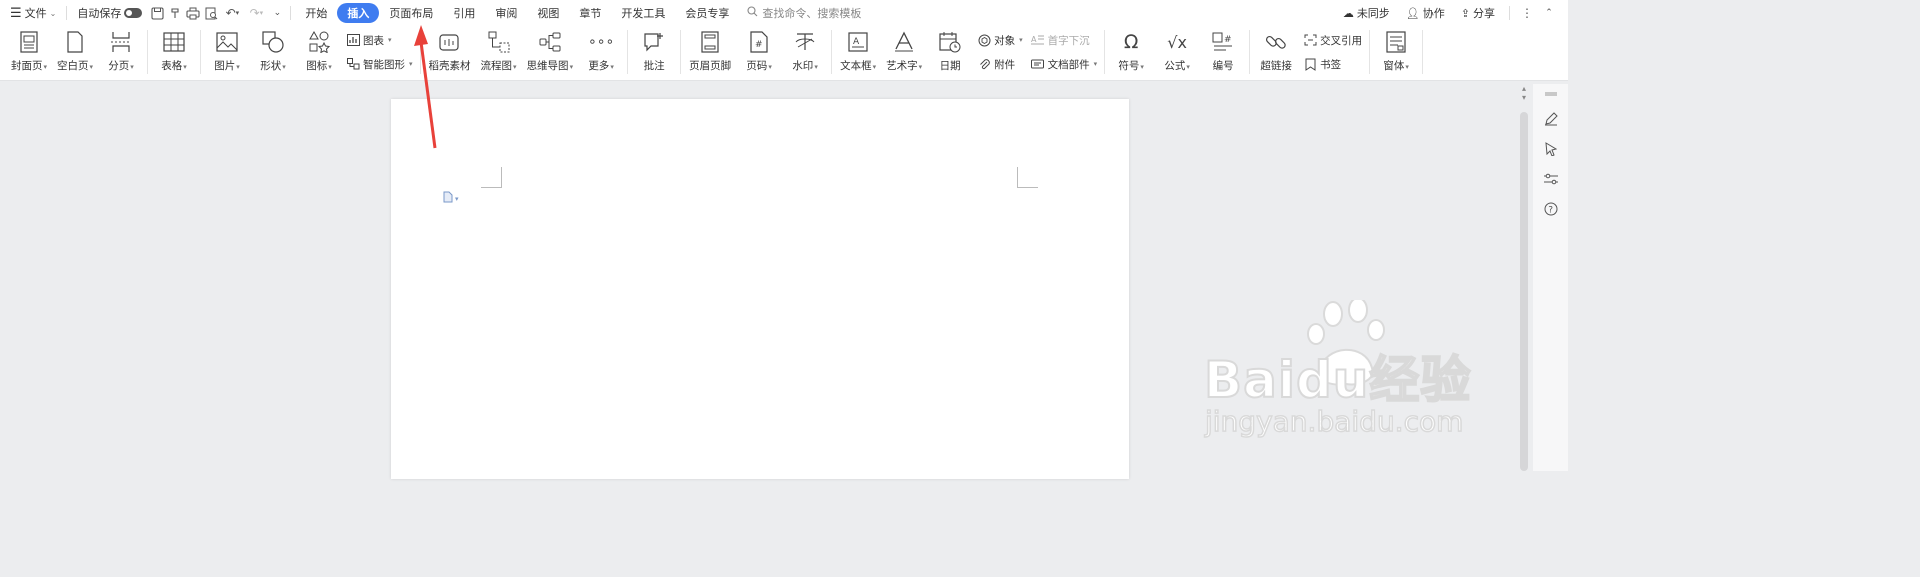 This screenshot has height=577, width=1920. What do you see at coordinates (1177, 53) in the screenshot?
I see `formula-button: √x 公式` at bounding box center [1177, 53].